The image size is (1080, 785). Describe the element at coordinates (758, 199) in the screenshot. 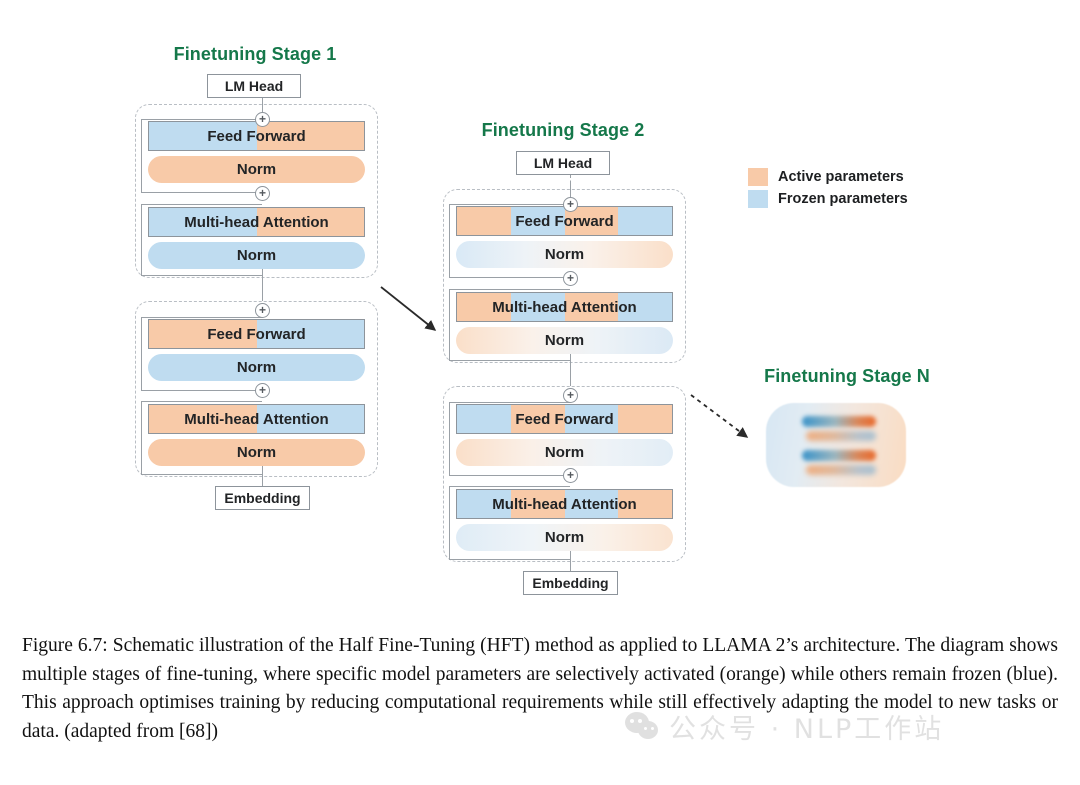

I see `frozen-parameters-swatch` at that location.